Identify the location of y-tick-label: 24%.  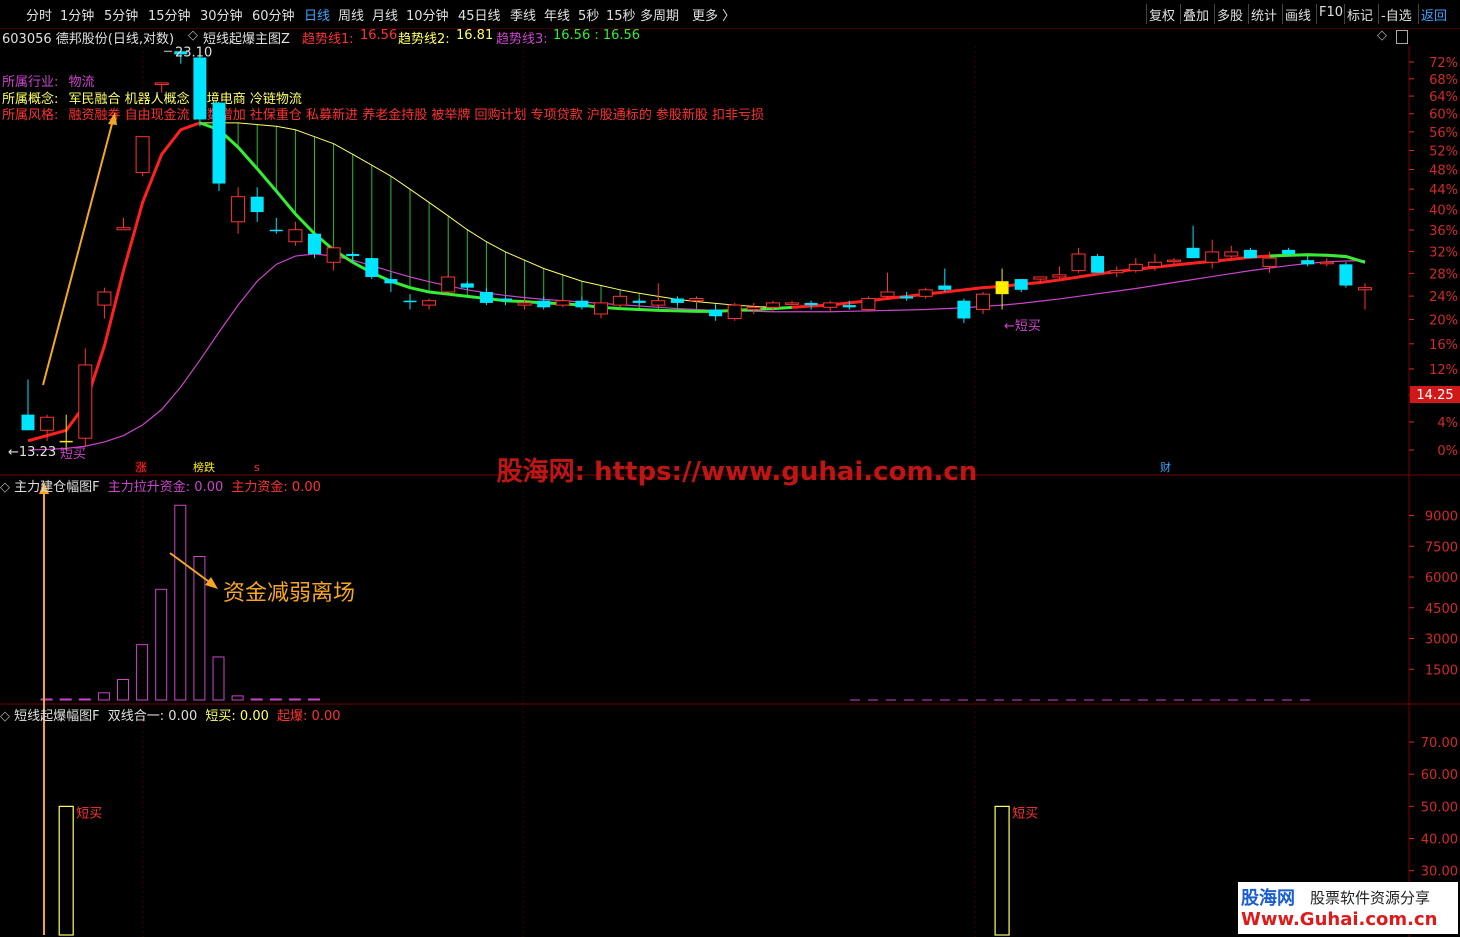
(1443, 297).